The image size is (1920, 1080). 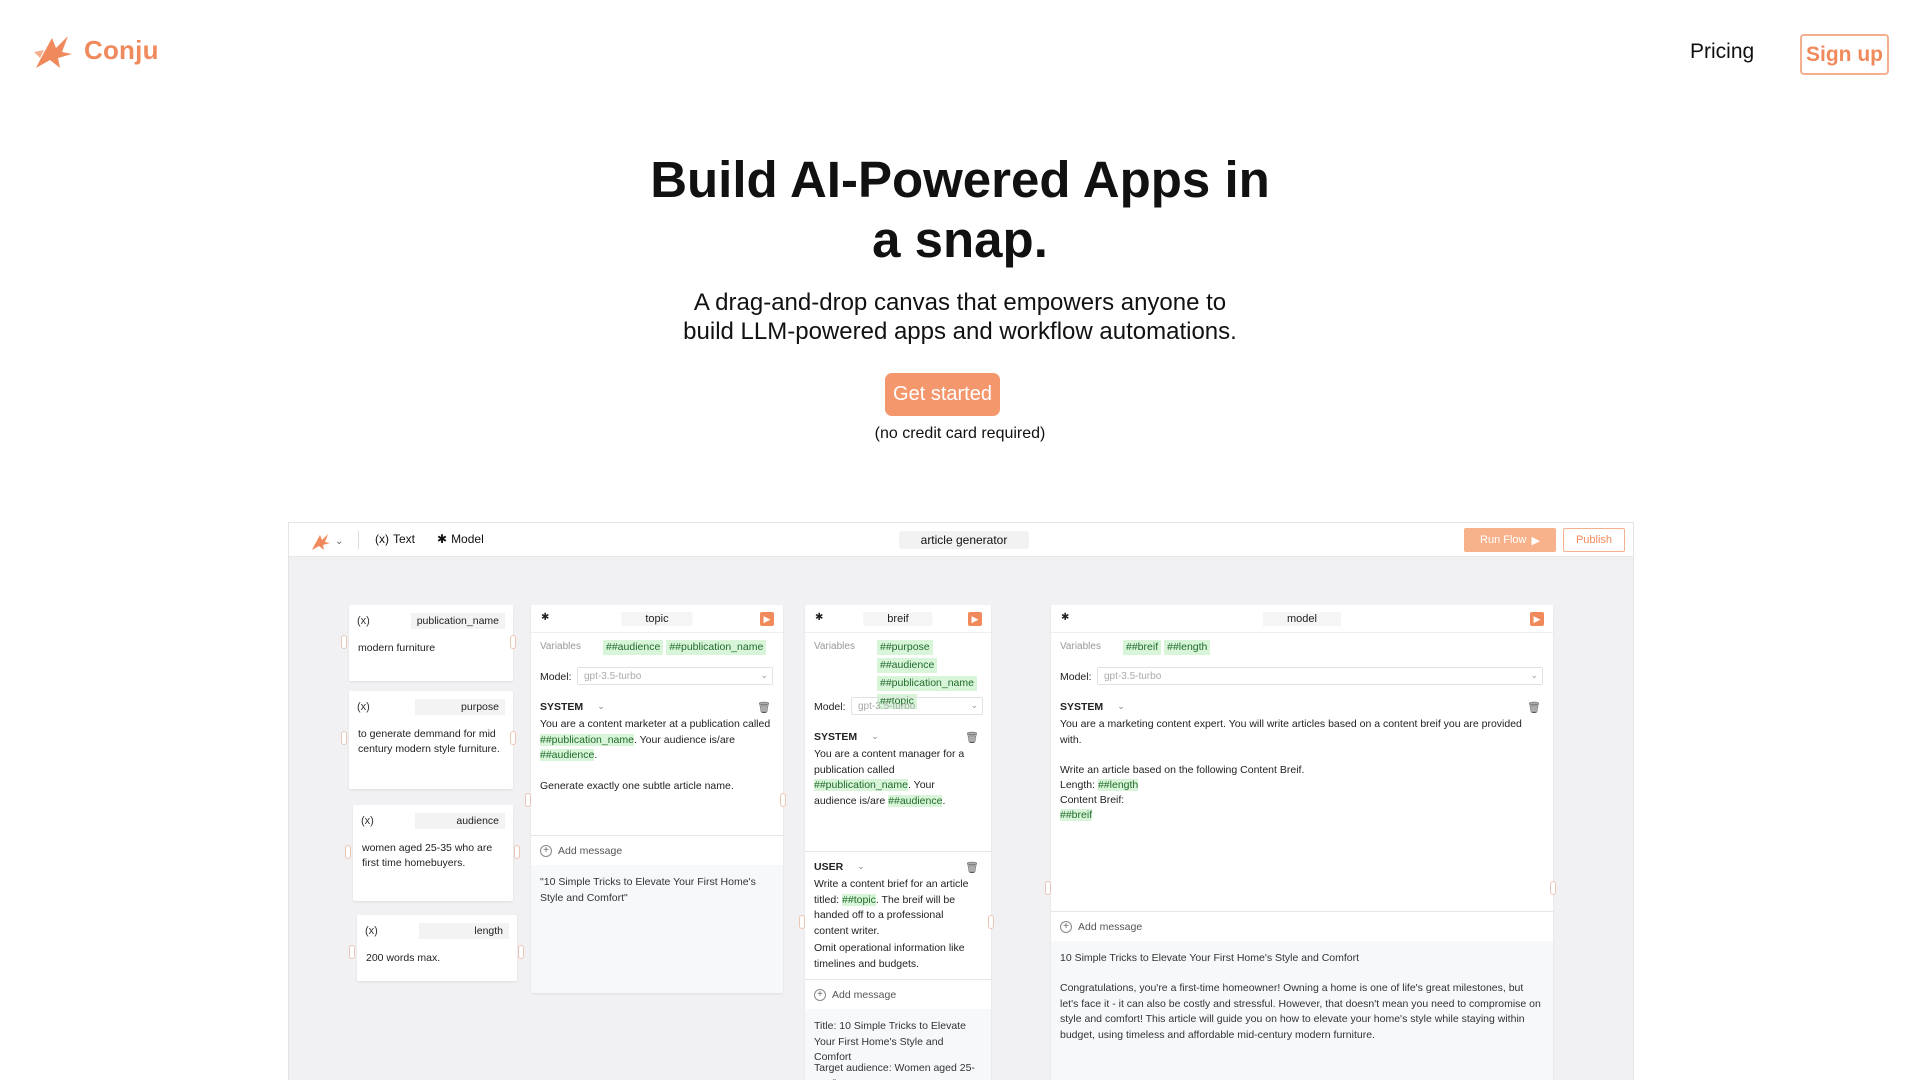 What do you see at coordinates (1300, 786) in the screenshot?
I see `message-text: Length: ##length` at bounding box center [1300, 786].